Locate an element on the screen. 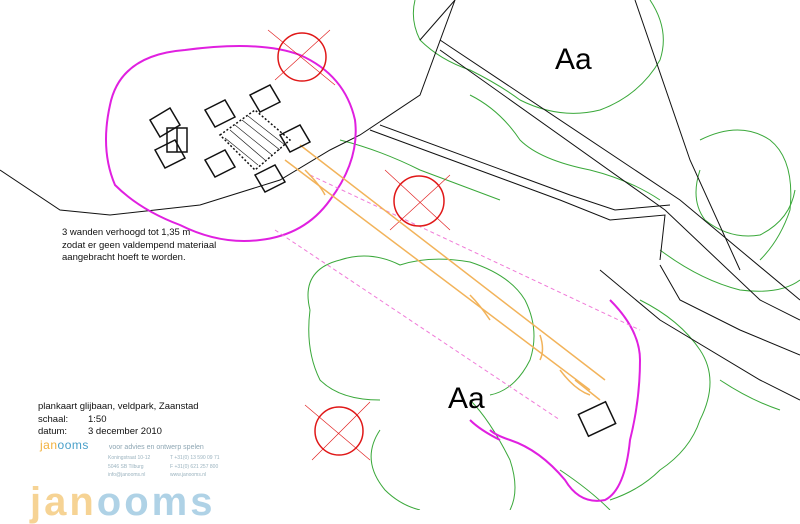 Image resolution: width=800 pixels, height=524 pixels. brand-tagline: voor advies en ontwerp spelen is located at coordinates (156, 447).